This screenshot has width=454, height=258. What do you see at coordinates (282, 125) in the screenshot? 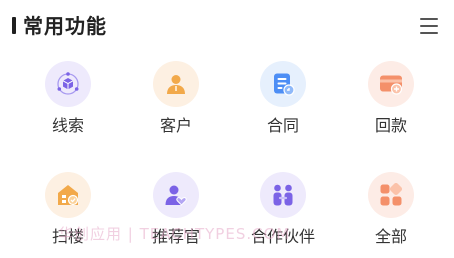
I see `function-label: 合同` at bounding box center [282, 125].